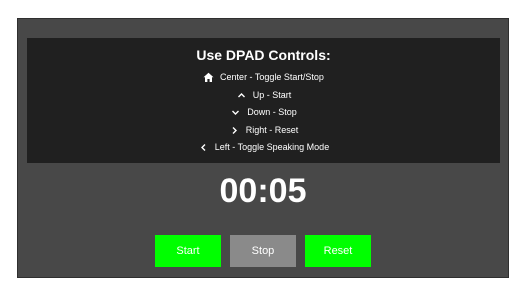 This screenshot has width=526, height=296. Describe the element at coordinates (241, 95) in the screenshot. I see `chevron-up-icon` at that location.